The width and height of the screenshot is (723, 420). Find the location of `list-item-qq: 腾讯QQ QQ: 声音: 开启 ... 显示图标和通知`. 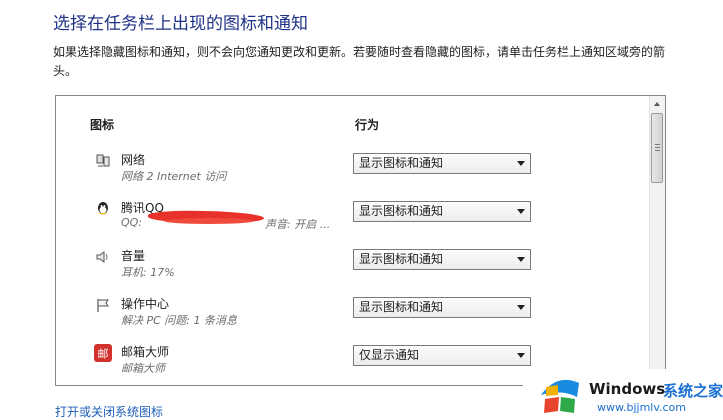

list-item-qq: 腾讯QQ QQ: 声音: 开启 ... 显示图标和通知 is located at coordinates (353, 220).